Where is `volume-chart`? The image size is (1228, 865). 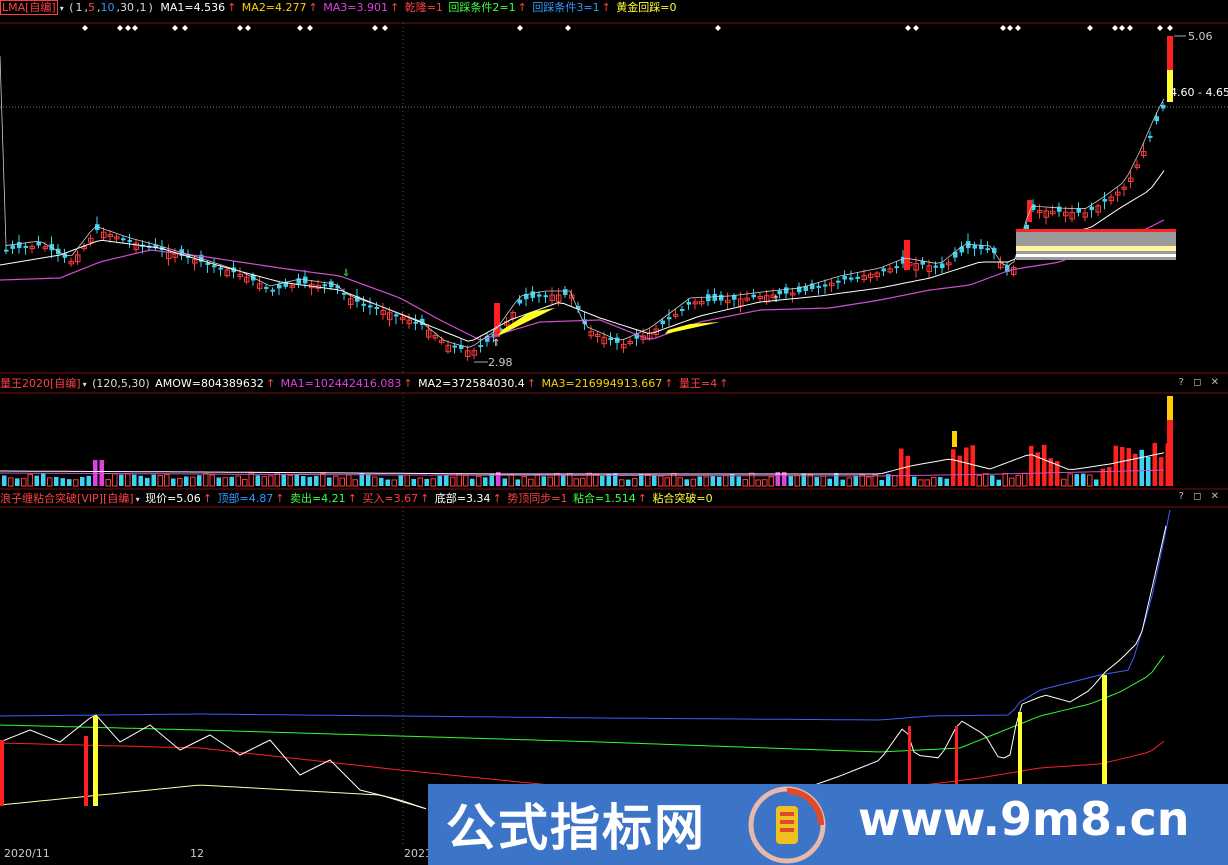 volume-chart is located at coordinates (614, 432).